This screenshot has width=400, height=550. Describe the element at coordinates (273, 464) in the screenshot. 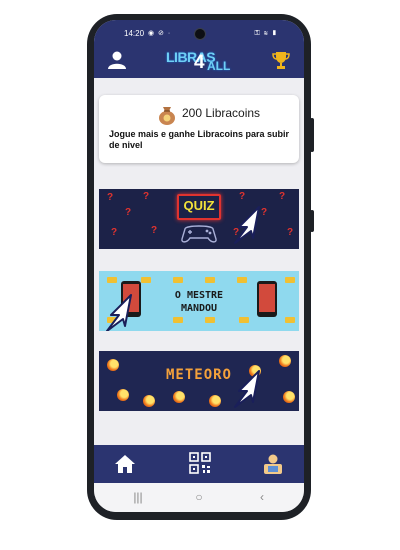

I see `profile-icon` at that location.